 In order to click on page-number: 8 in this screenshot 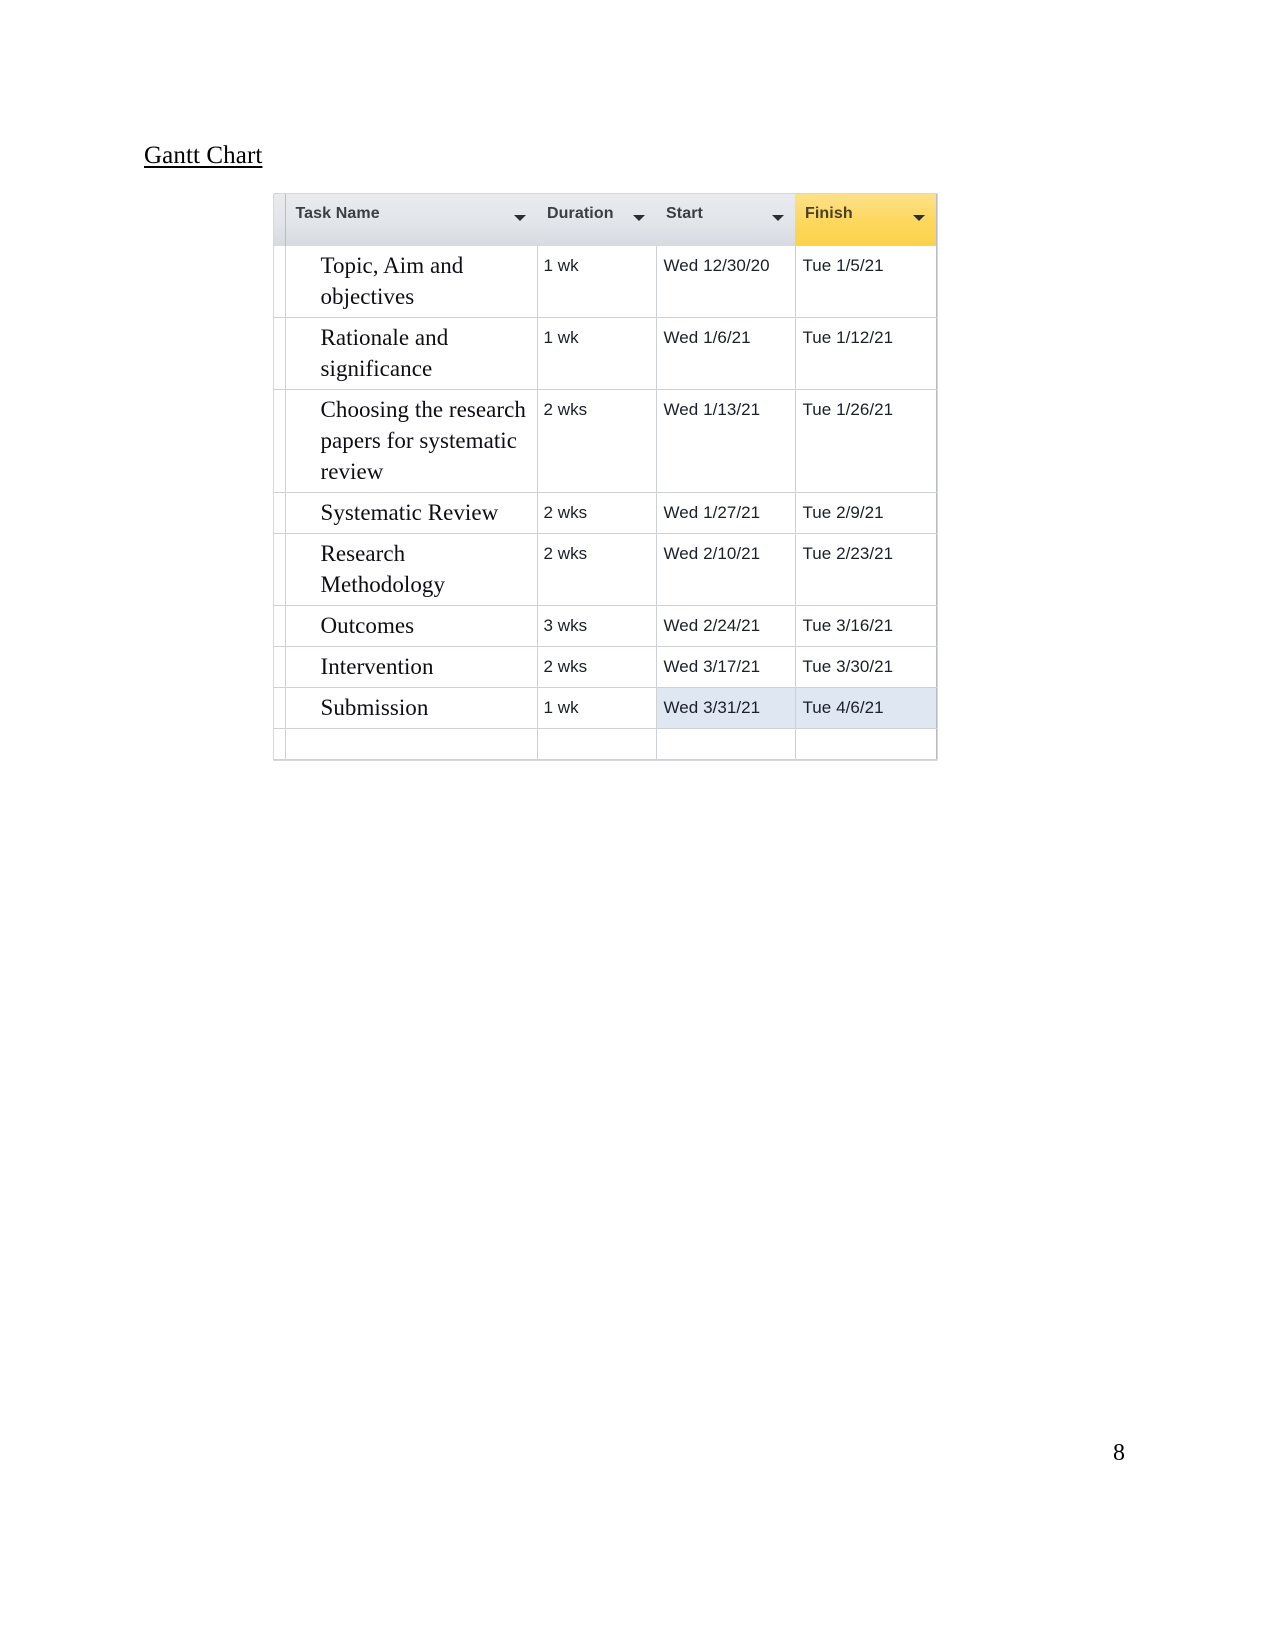, I will do `click(1119, 1453)`.